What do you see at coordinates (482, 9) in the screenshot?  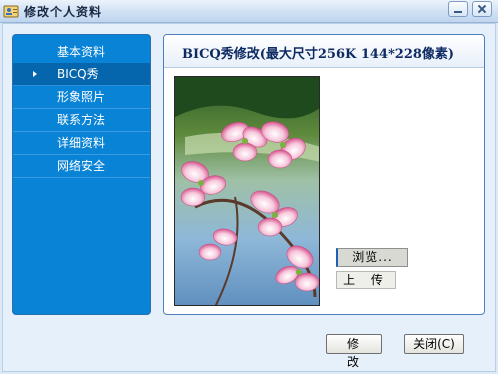 I see `close-window-button` at bounding box center [482, 9].